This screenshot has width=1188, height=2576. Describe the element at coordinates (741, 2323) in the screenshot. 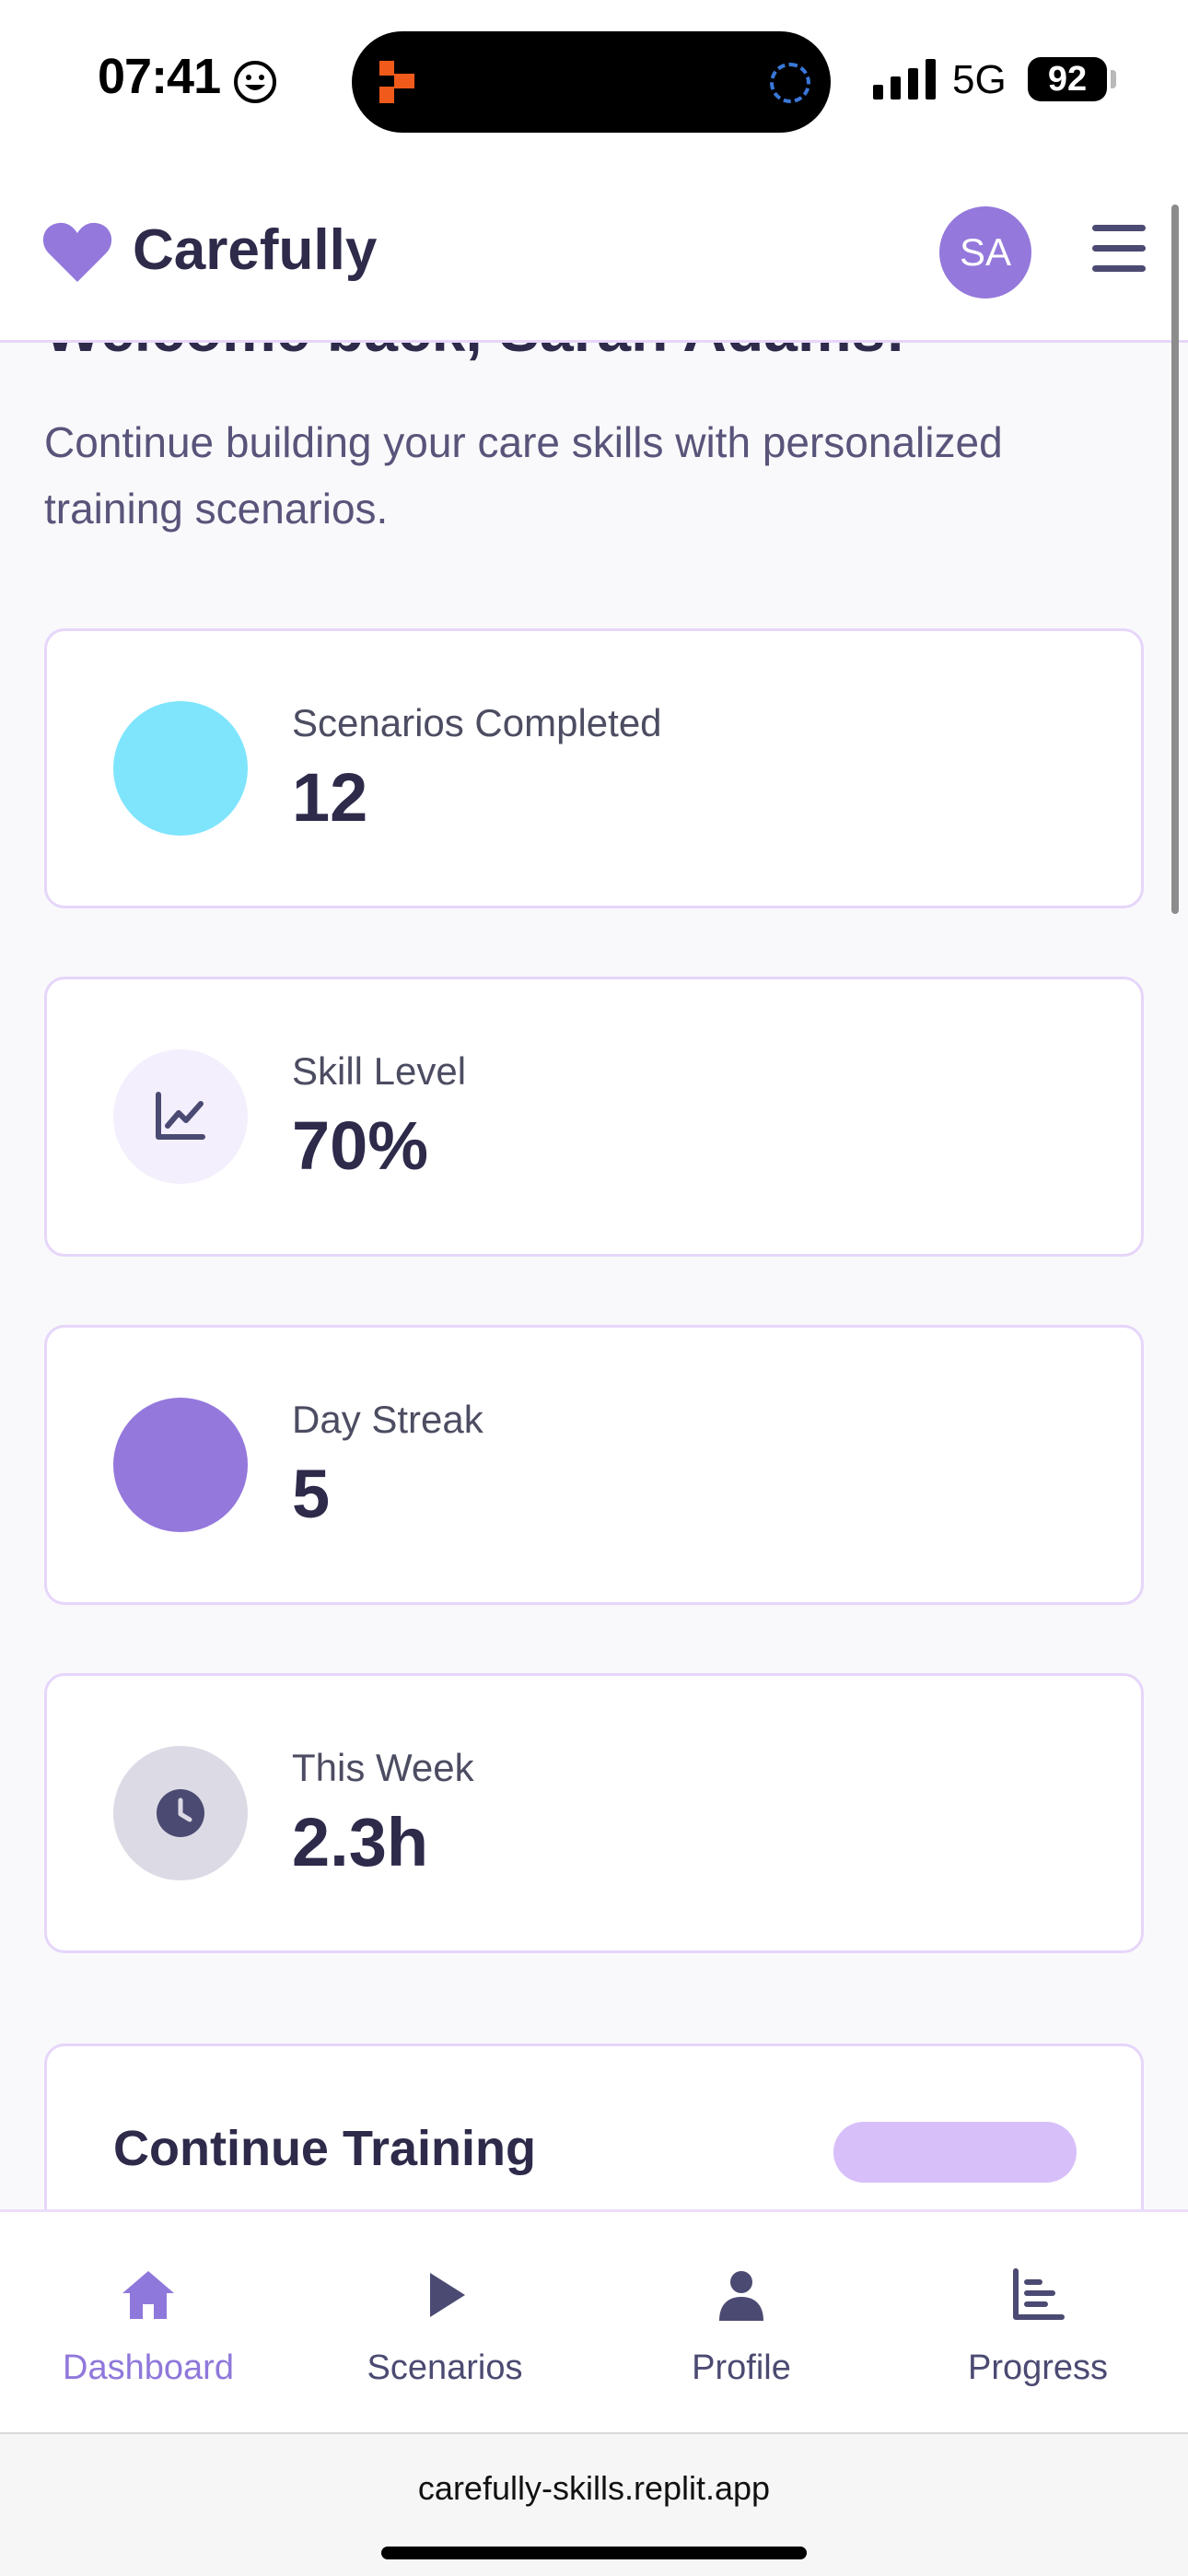

I see `nav-item-profile: Profile` at that location.